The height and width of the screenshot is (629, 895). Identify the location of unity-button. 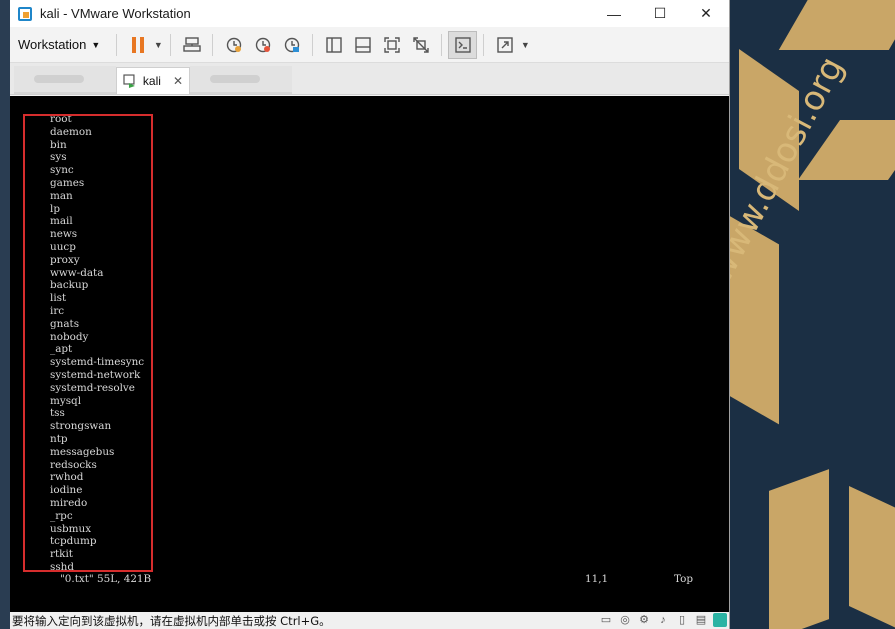
(420, 45).